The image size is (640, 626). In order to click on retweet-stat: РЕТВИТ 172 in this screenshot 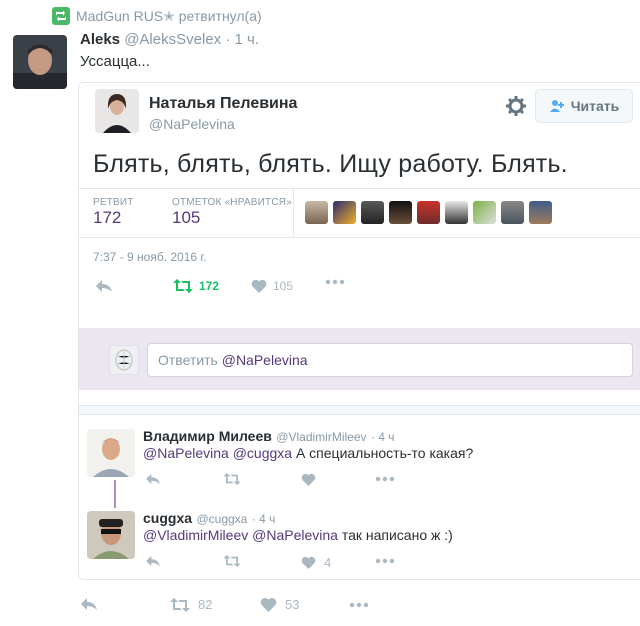, I will do `click(113, 212)`.